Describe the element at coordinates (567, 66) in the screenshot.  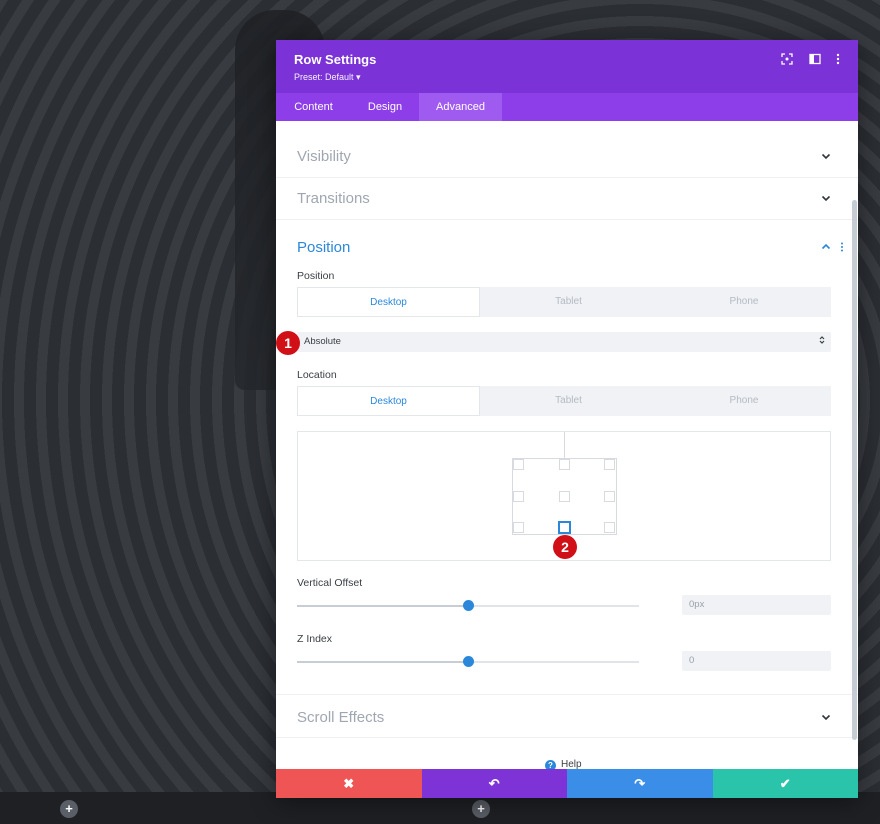
I see `modal-header: Row Settings Preset: Default ▾` at that location.